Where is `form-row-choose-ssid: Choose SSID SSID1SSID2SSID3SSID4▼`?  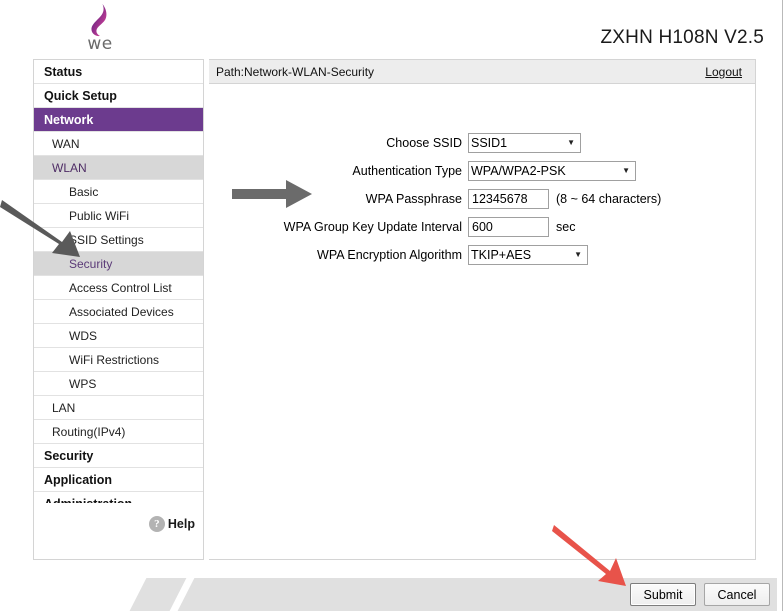 form-row-choose-ssid: Choose SSID SSID1SSID2SSID3SSID4▼ is located at coordinates (482, 143).